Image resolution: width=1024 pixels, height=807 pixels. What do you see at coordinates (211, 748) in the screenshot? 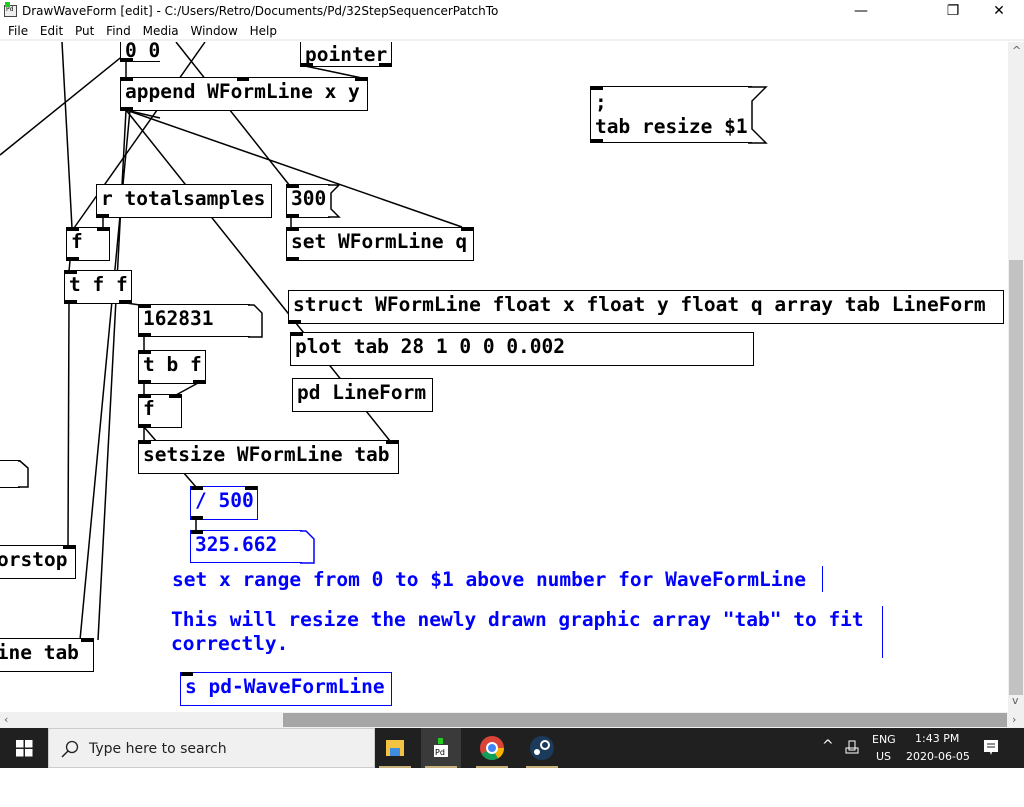
I see `taskbar-search-box: Type here to search` at bounding box center [211, 748].